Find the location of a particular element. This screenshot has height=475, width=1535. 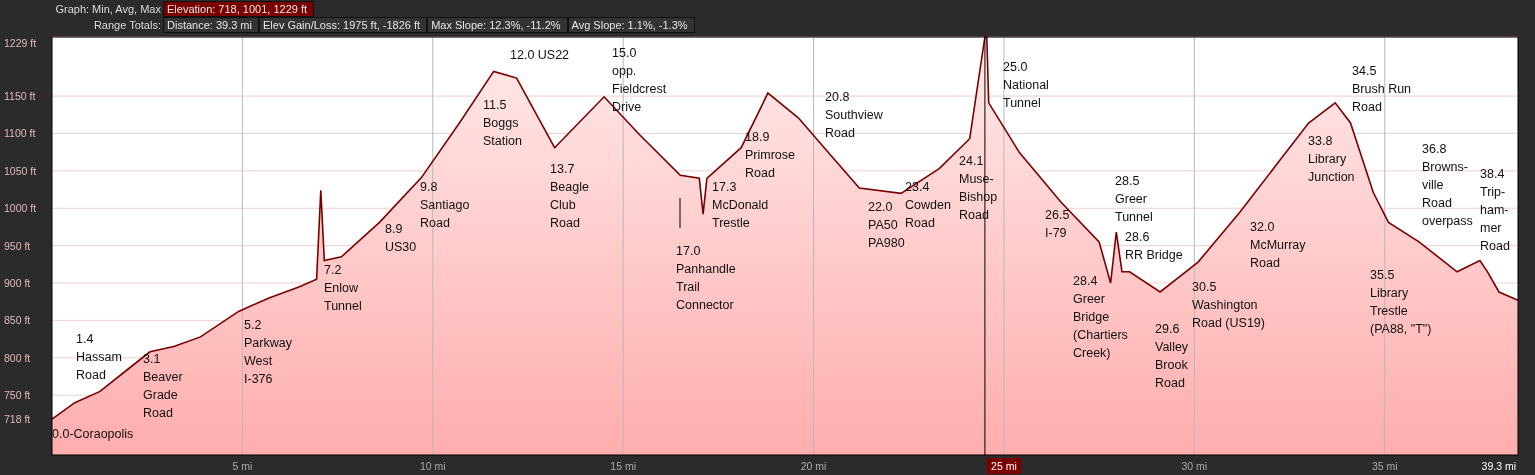

total-distance-label: 39.3 mi is located at coordinates (1498, 466).